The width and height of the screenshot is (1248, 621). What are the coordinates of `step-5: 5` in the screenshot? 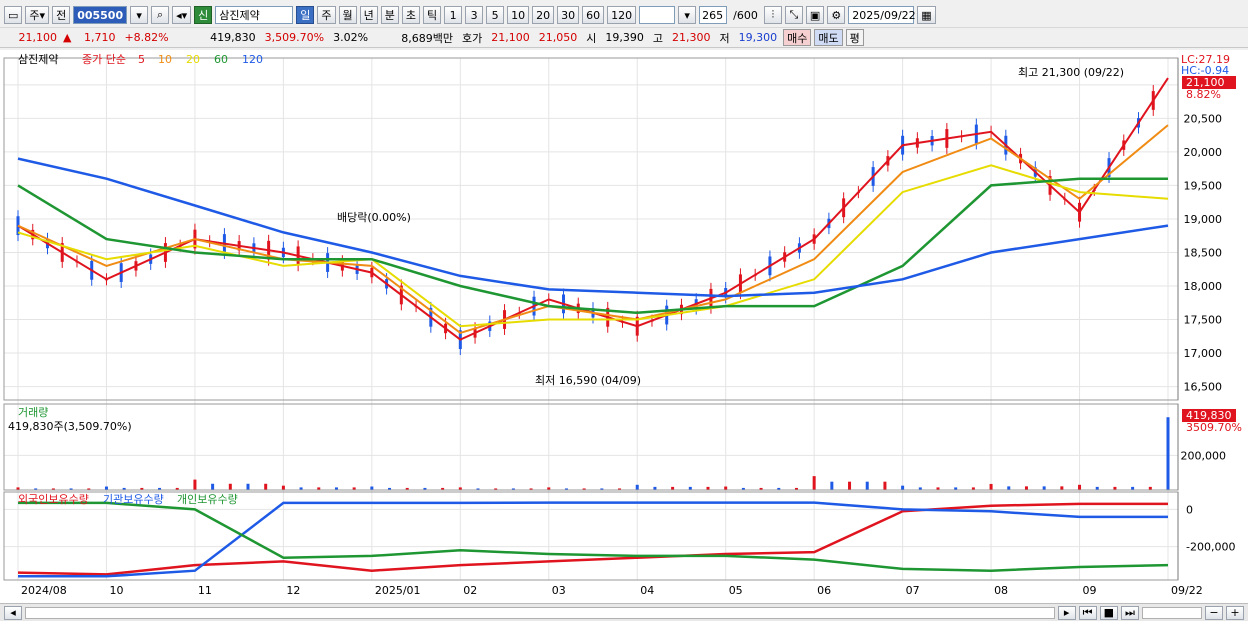 It's located at (495, 15).